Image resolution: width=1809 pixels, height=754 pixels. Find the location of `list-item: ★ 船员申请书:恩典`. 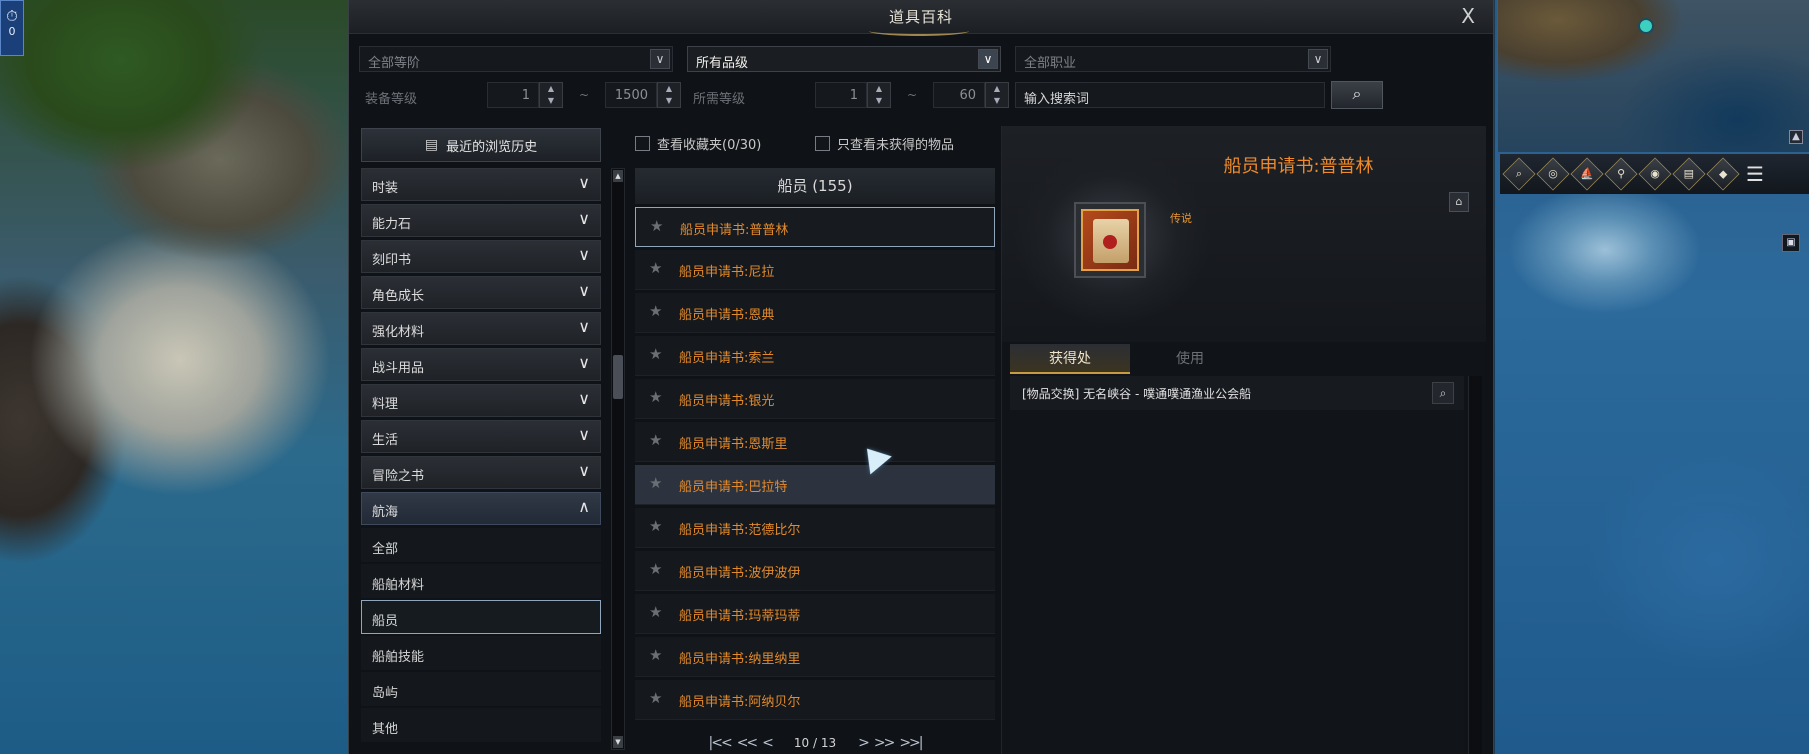

list-item: ★ 船员申请书:恩典 is located at coordinates (815, 313).